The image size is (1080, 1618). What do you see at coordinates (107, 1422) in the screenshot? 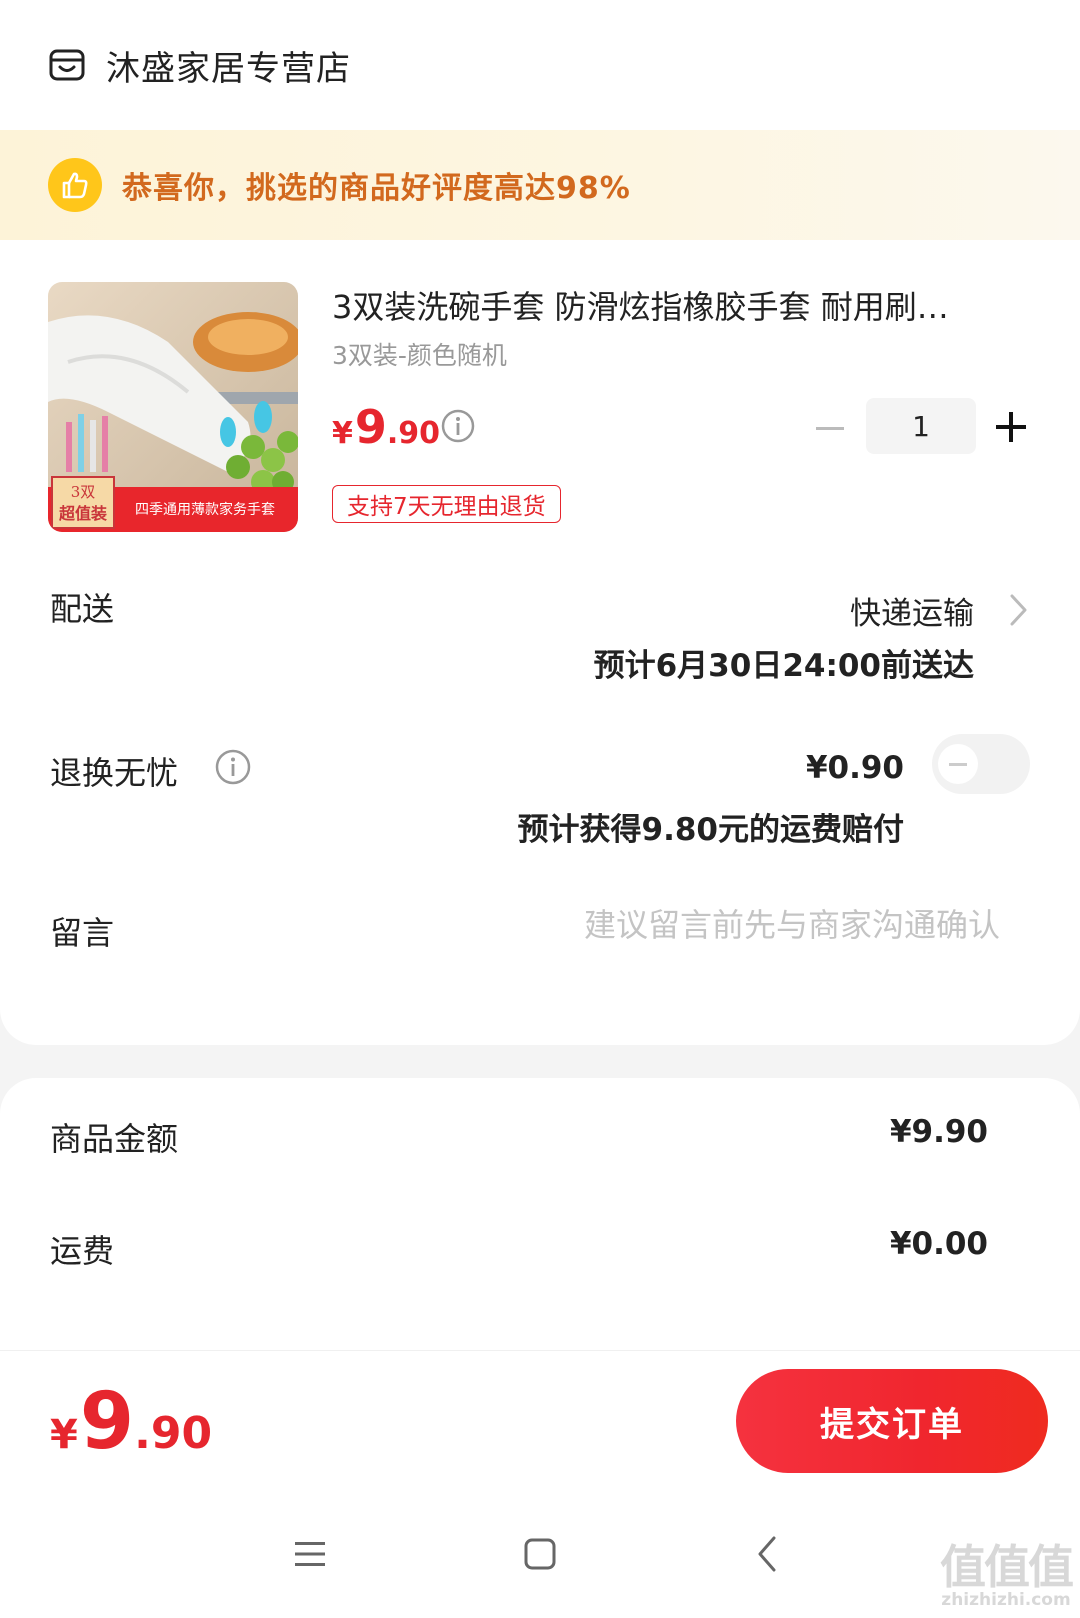
I see `total-integer: 9` at bounding box center [107, 1422].